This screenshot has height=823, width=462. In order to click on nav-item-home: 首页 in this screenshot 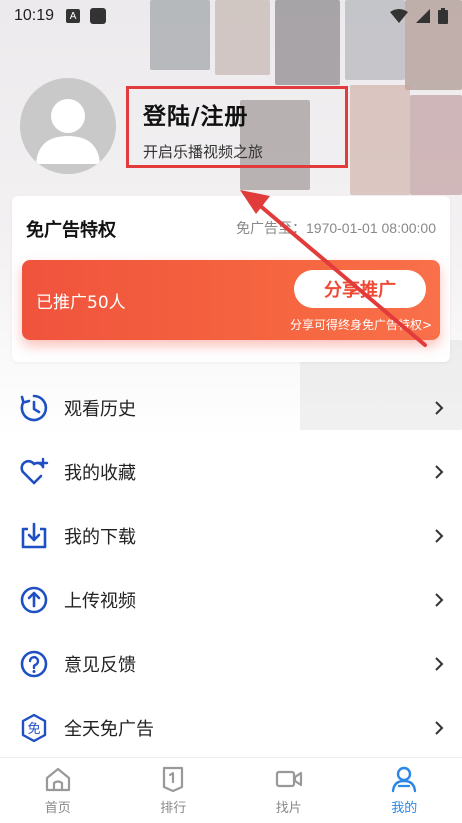, I will do `click(58, 790)`.